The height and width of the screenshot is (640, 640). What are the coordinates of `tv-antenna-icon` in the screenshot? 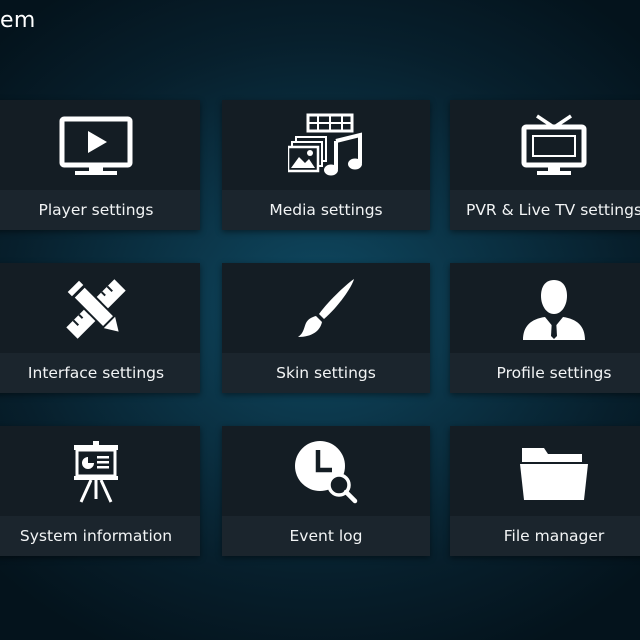 It's located at (554, 144).